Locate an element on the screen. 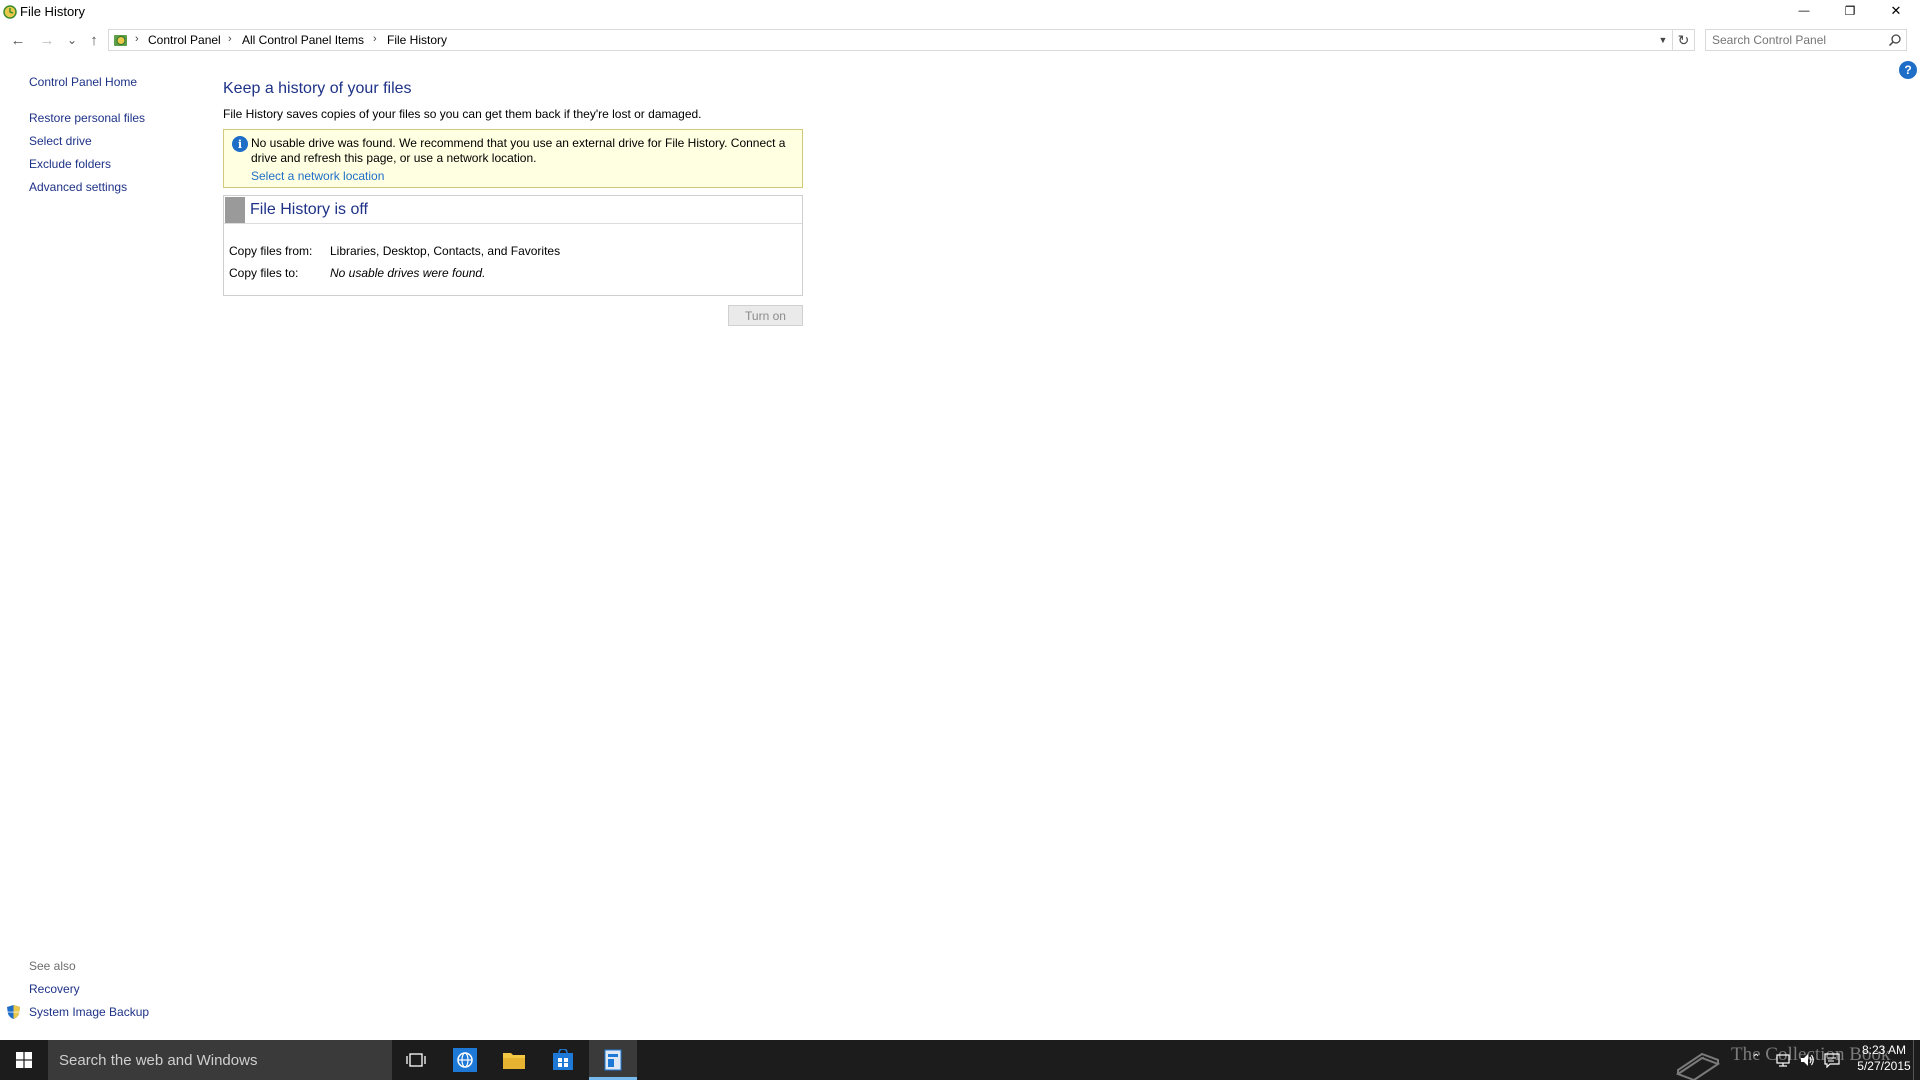  task-view-icon is located at coordinates (416, 1060).